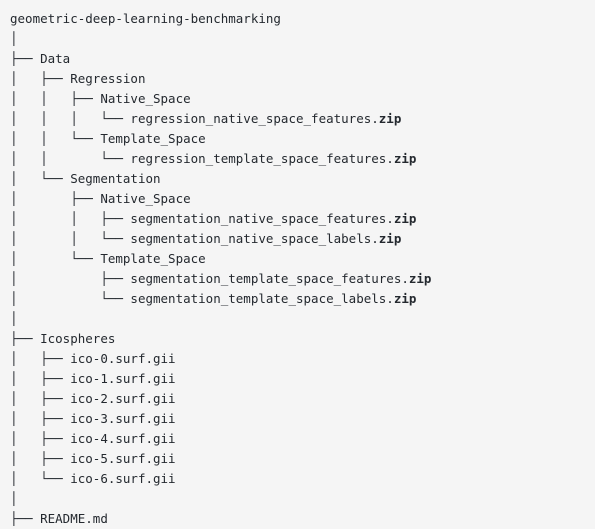 This screenshot has height=529, width=595. What do you see at coordinates (302, 139) in the screenshot?
I see `tree-row: │ │ └── Template_Space` at bounding box center [302, 139].